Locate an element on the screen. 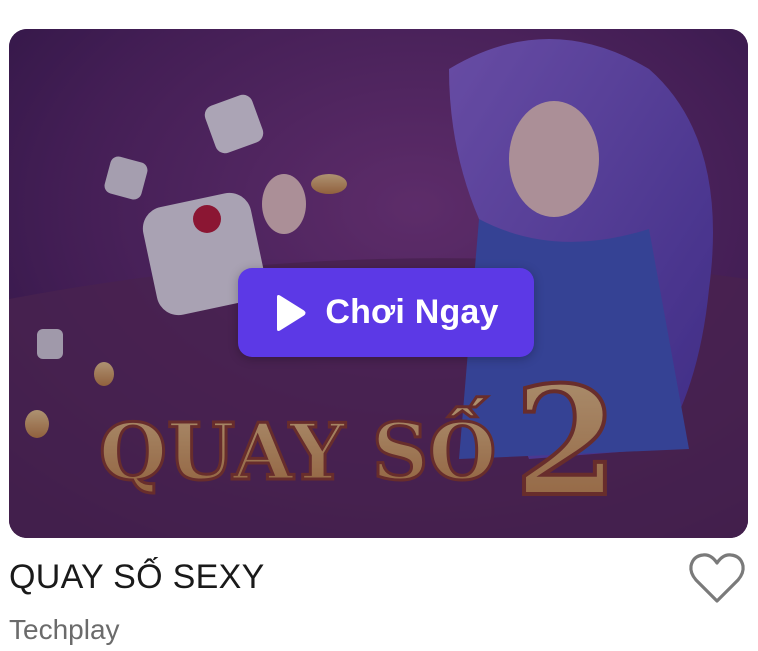 The height and width of the screenshot is (651, 758). play-icon is located at coordinates (291, 312).